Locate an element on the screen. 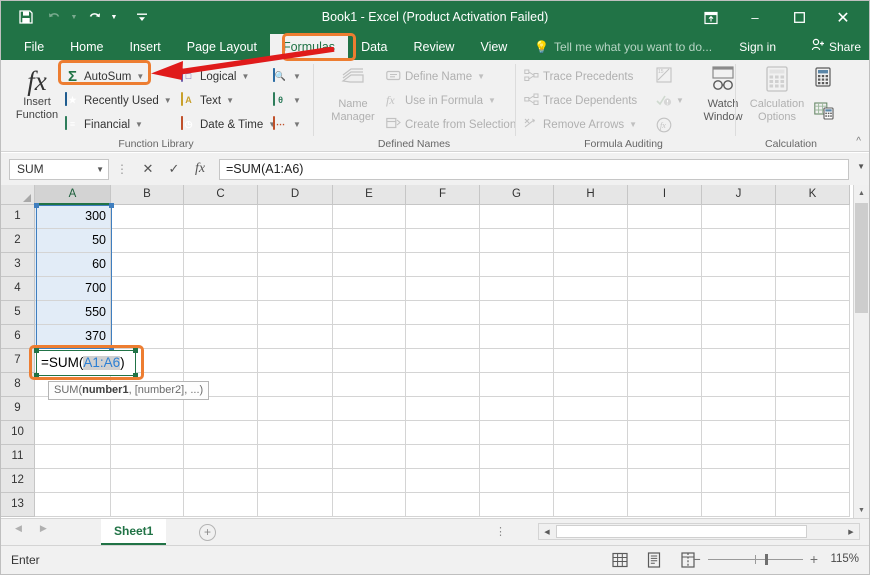 Image resolution: width=870 pixels, height=575 pixels. evaluate-formula-button: fx is located at coordinates (664, 124).